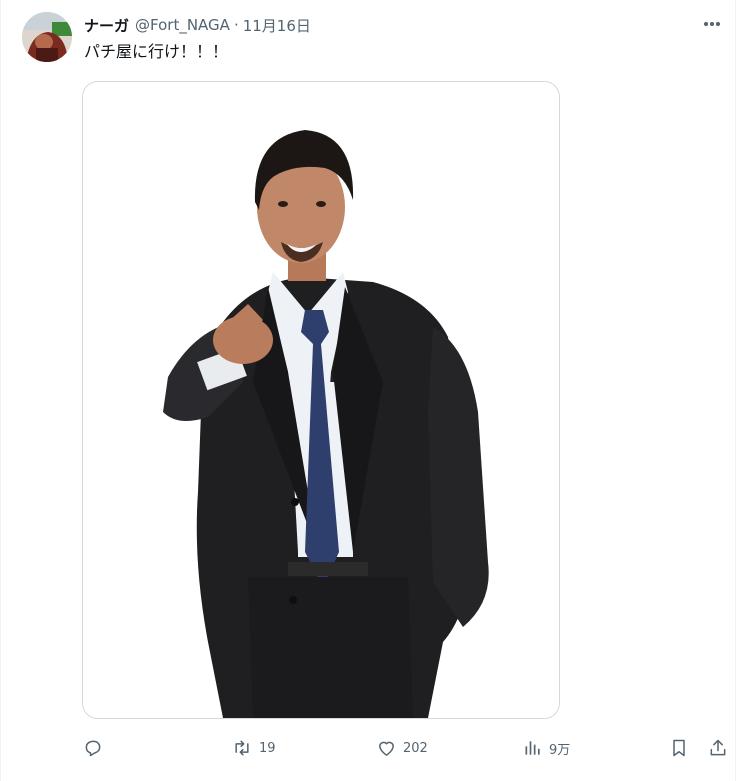 This screenshot has height=781, width=736. I want to click on bookmark-icon, so click(679, 748).